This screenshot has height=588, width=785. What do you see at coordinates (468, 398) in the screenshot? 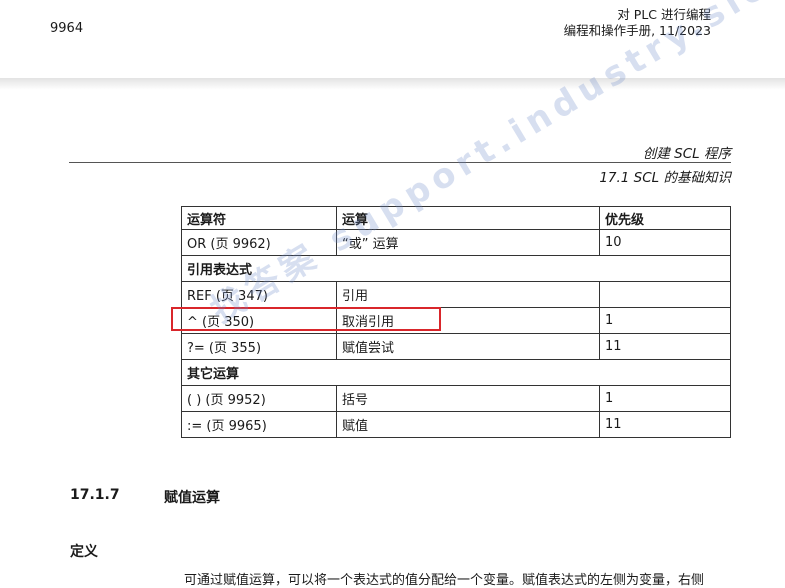
I see `table-cell: 括号` at bounding box center [468, 398].